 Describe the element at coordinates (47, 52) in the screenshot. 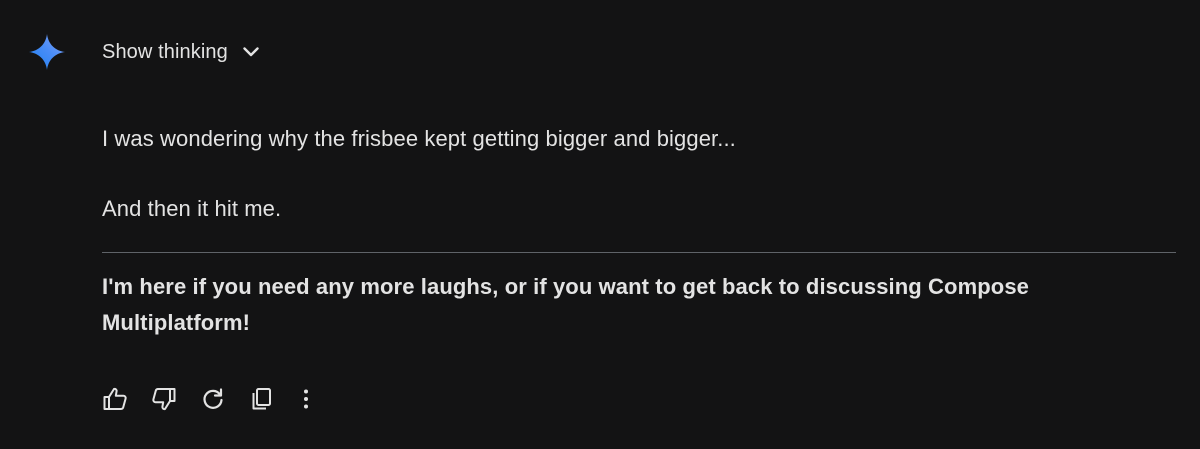

I see `gemini-spark-icon` at that location.